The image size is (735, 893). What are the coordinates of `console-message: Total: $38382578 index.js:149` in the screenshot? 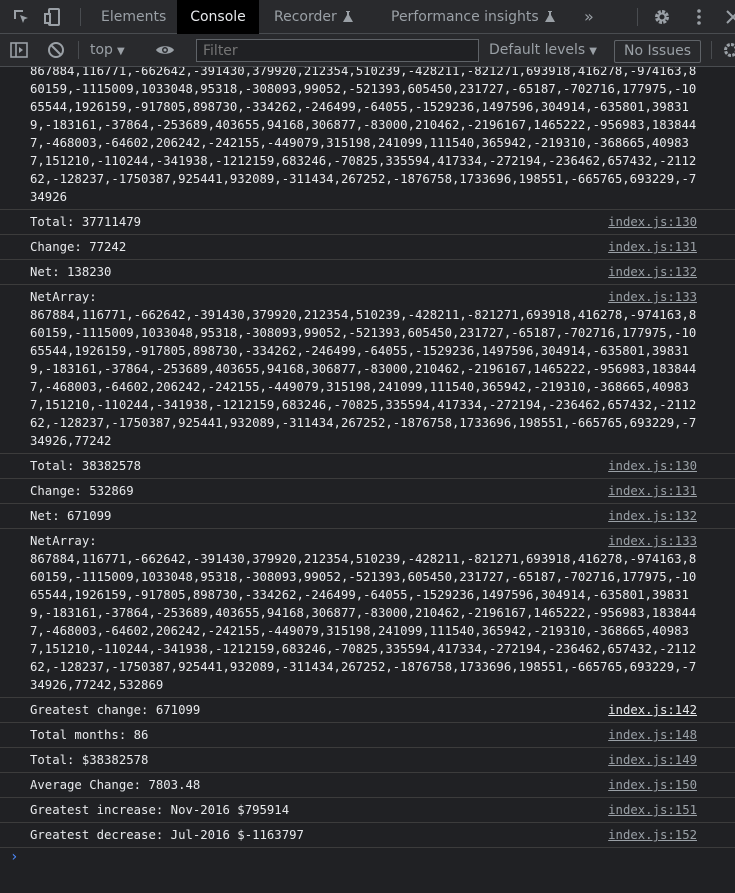 It's located at (367, 760).